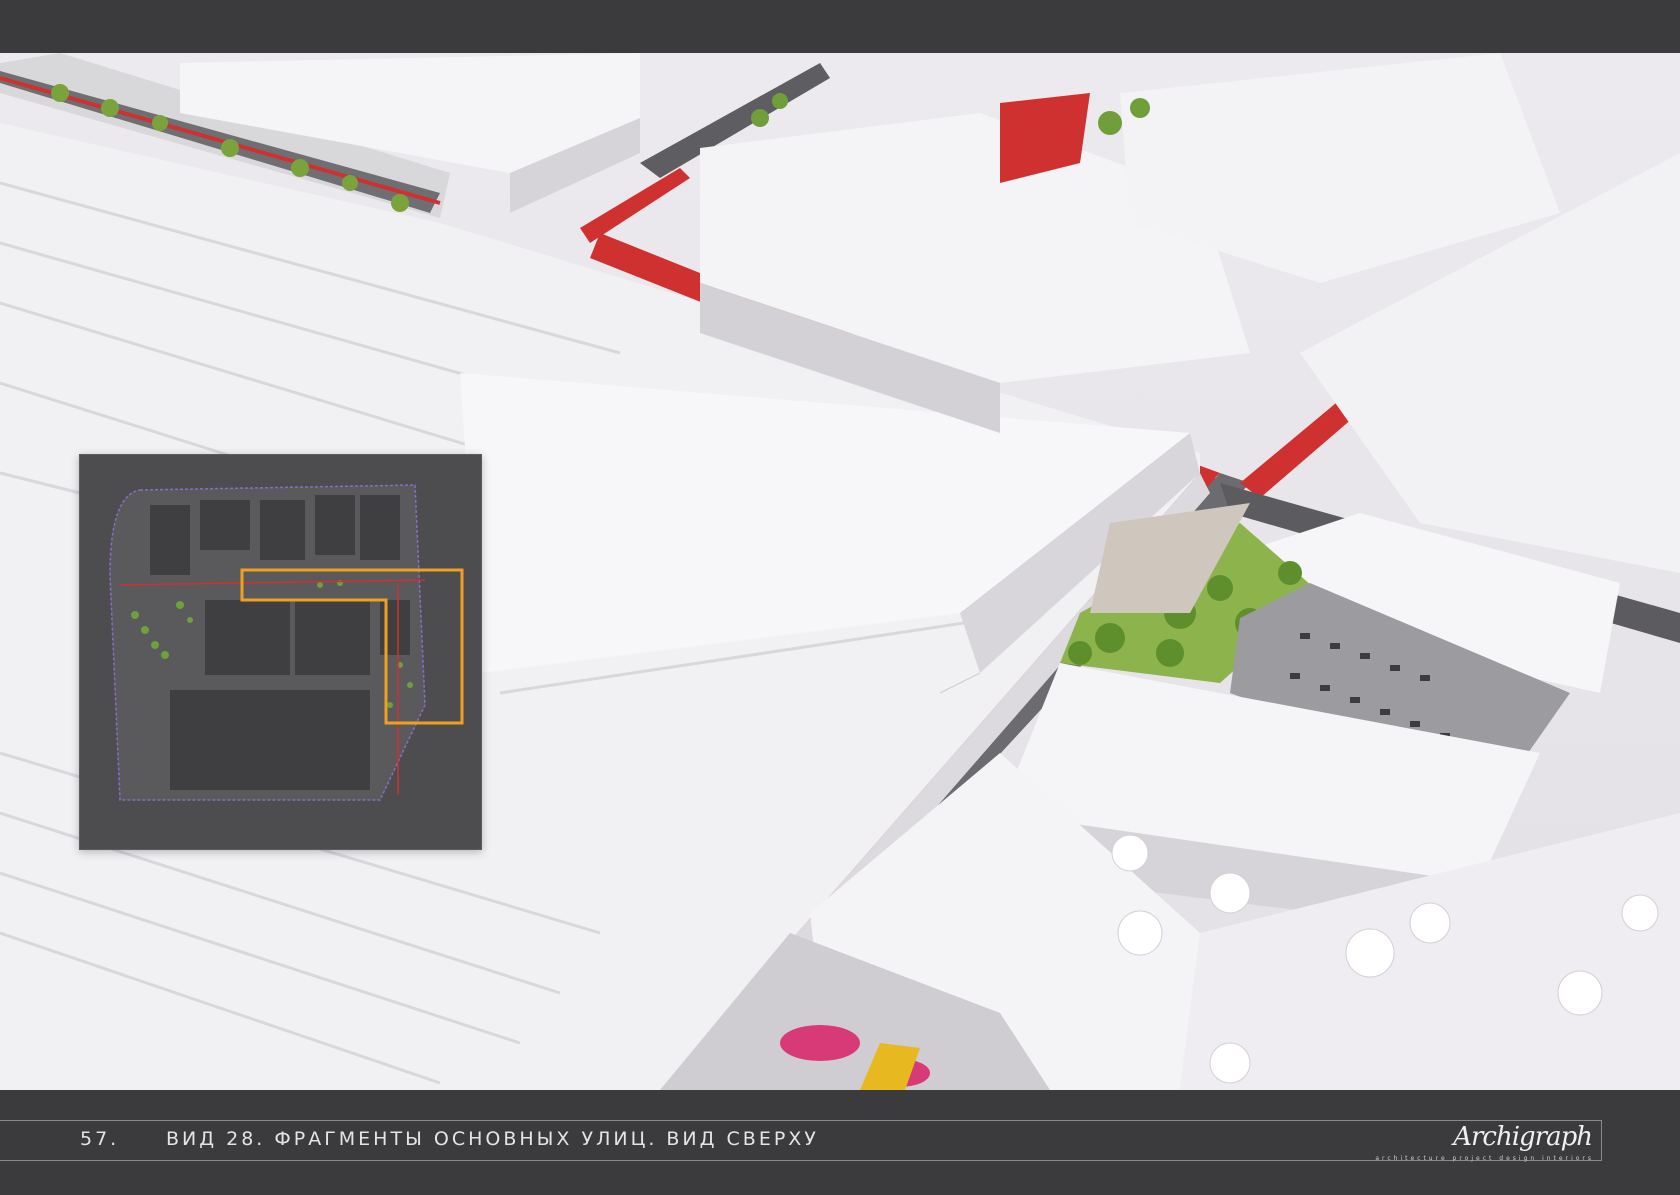 This screenshot has height=1195, width=1680. What do you see at coordinates (1484, 1158) in the screenshot?
I see `logo-tagline: architecture project design interiors` at bounding box center [1484, 1158].